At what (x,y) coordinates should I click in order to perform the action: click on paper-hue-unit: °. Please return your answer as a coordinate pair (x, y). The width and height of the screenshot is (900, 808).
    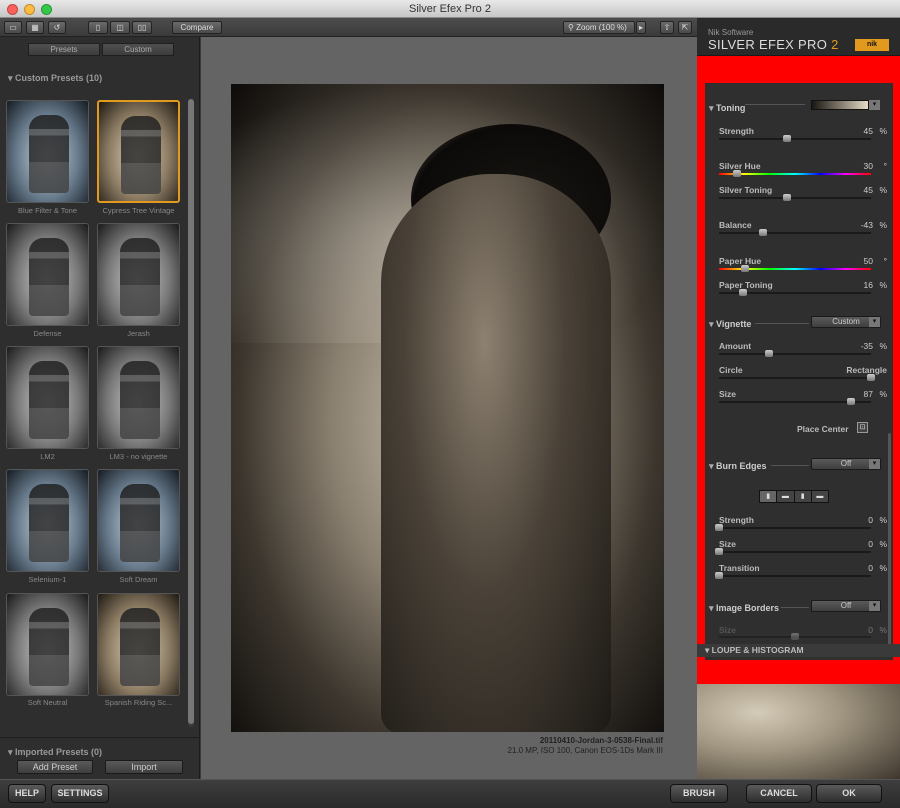
    Looking at the image, I should click on (885, 261).